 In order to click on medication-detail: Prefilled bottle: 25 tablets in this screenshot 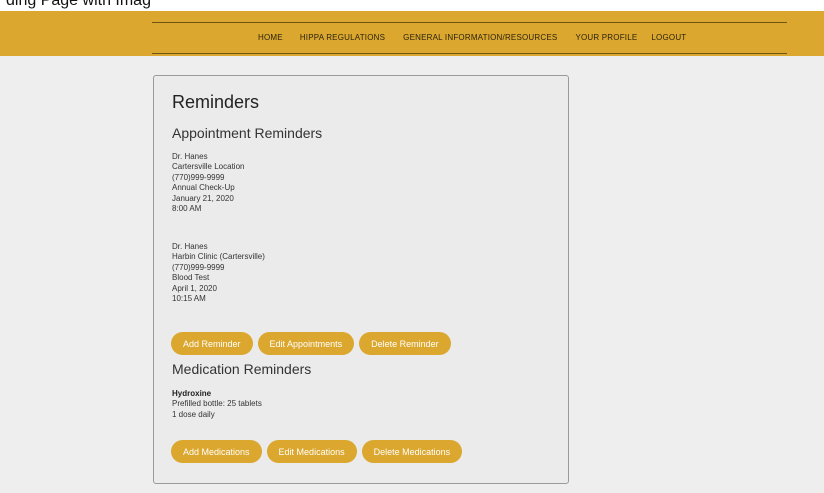, I will do `click(217, 404)`.